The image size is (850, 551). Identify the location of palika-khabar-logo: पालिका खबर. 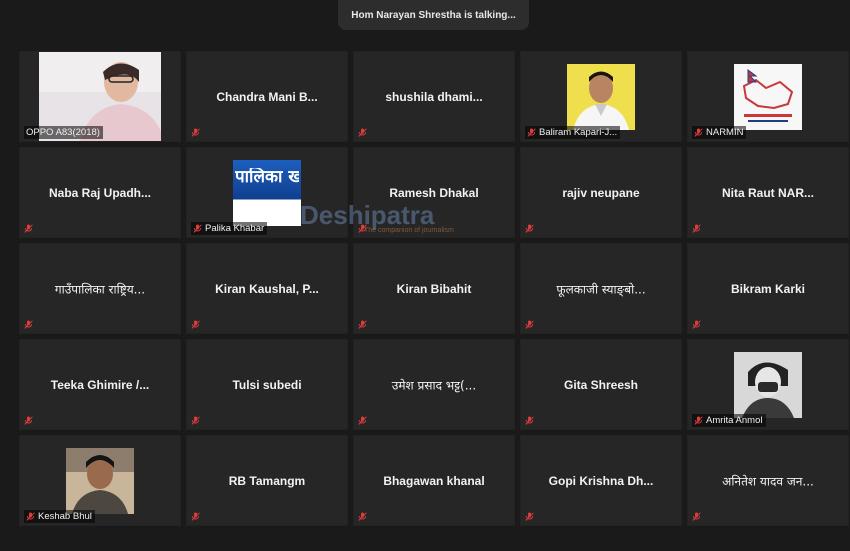
(267, 193).